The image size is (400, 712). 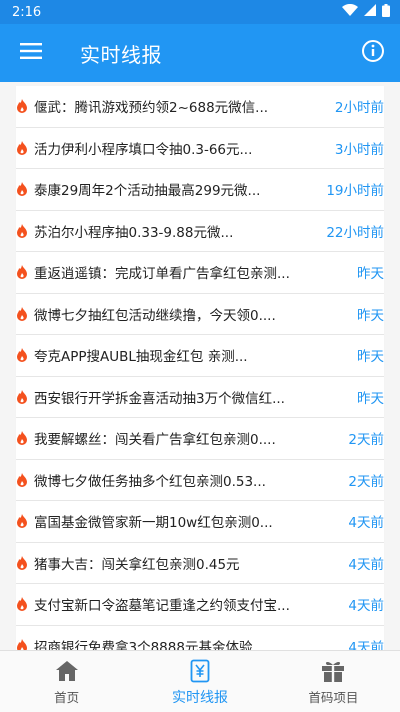 I want to click on signal-icon, so click(x=370, y=12).